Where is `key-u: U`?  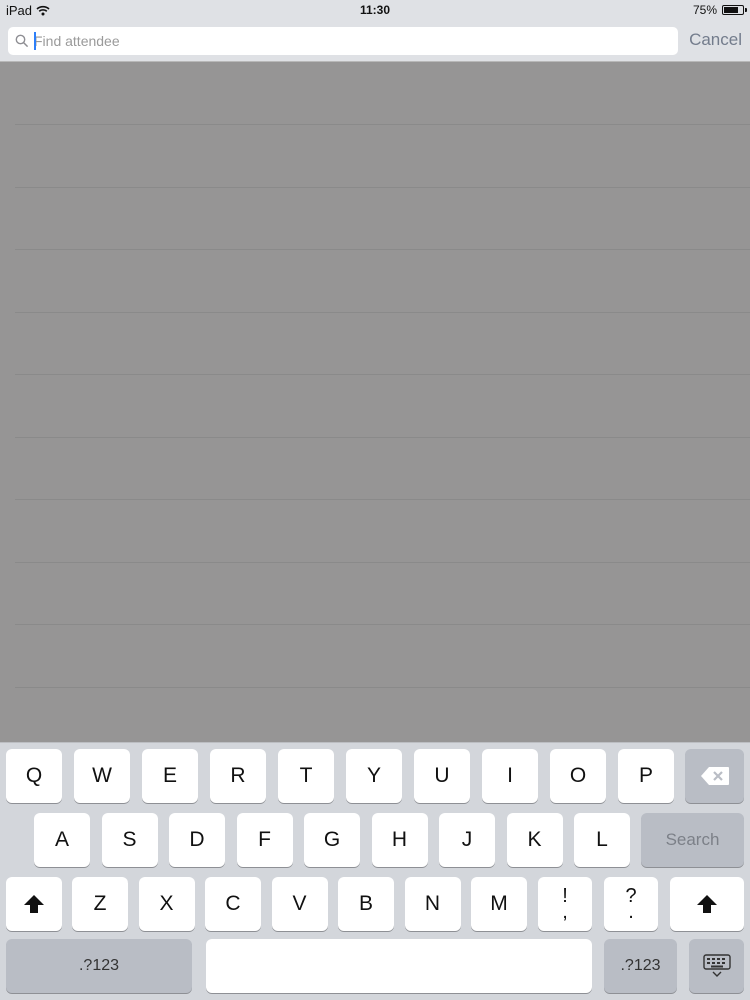 key-u: U is located at coordinates (442, 776).